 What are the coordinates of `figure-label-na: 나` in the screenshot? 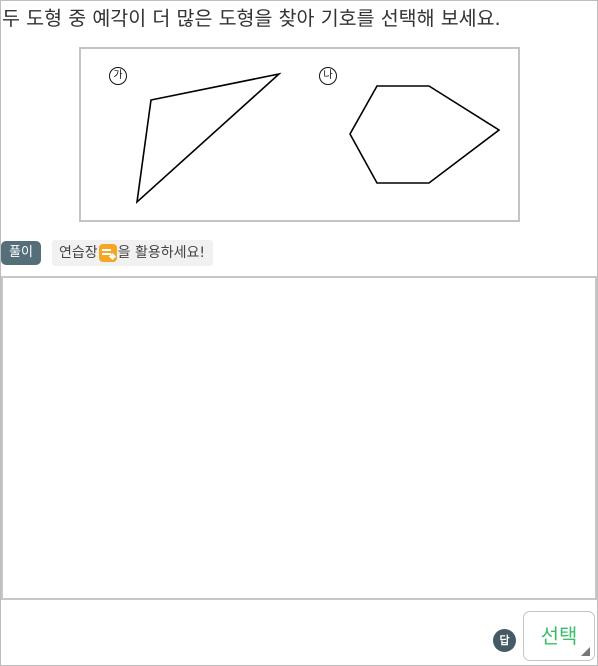 It's located at (328, 76).